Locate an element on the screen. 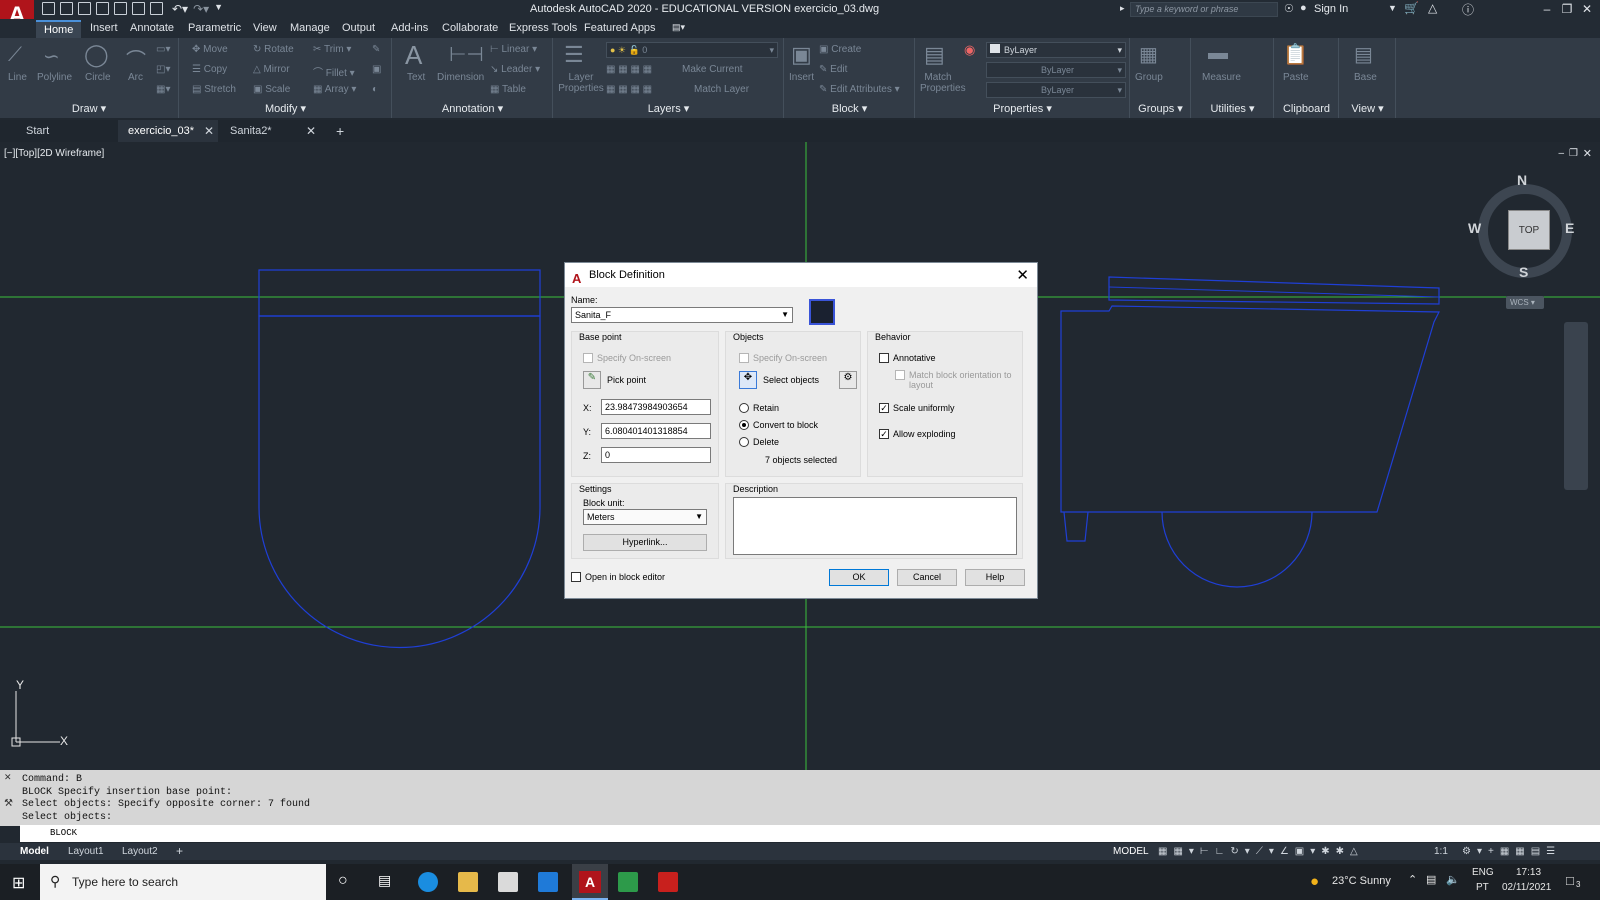  rotate-tool: ↻ Rotate is located at coordinates (273, 49).